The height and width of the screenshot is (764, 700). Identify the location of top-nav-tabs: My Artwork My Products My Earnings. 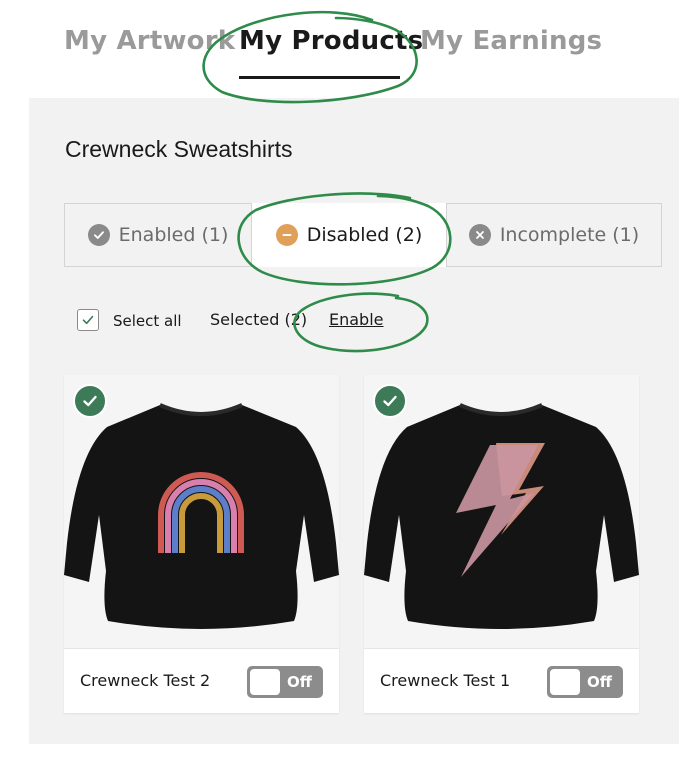
(350, 52).